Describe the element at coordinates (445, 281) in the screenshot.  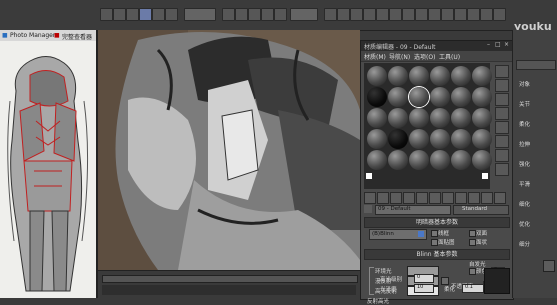
I see `diffuse-map-button` at that location.